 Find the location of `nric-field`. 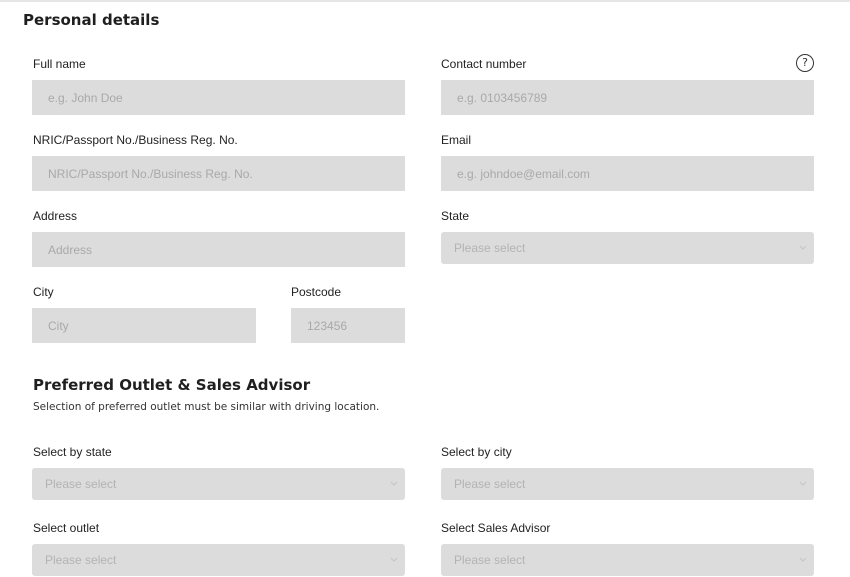

nric-field is located at coordinates (218, 173).